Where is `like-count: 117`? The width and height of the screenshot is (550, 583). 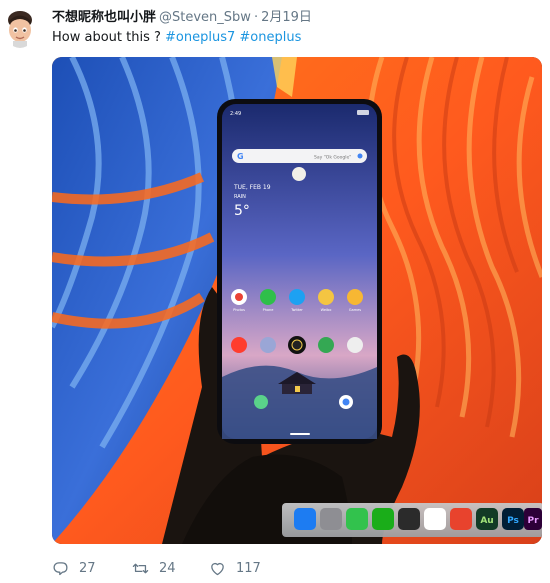 like-count: 117 is located at coordinates (248, 568).